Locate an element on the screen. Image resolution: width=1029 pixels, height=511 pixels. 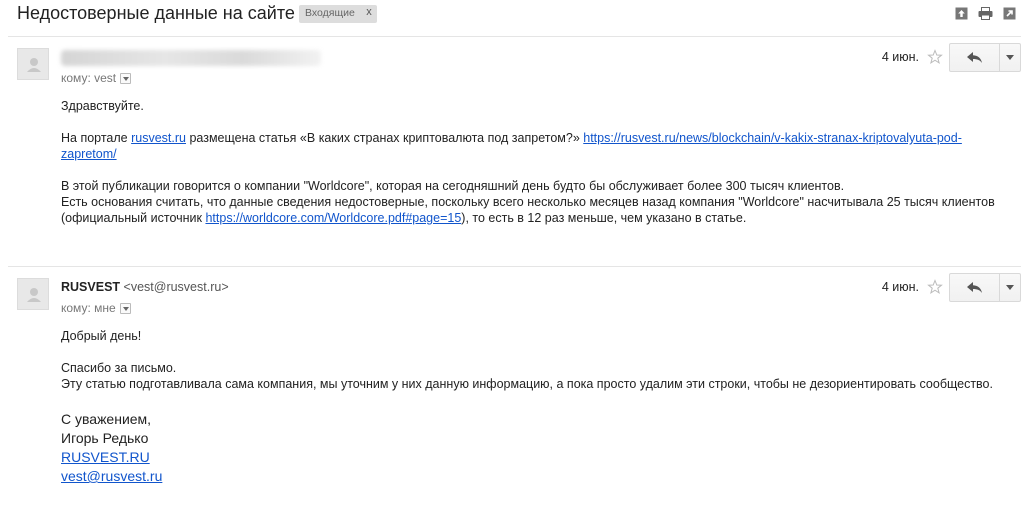
label-remove-icon: x is located at coordinates (369, 12).